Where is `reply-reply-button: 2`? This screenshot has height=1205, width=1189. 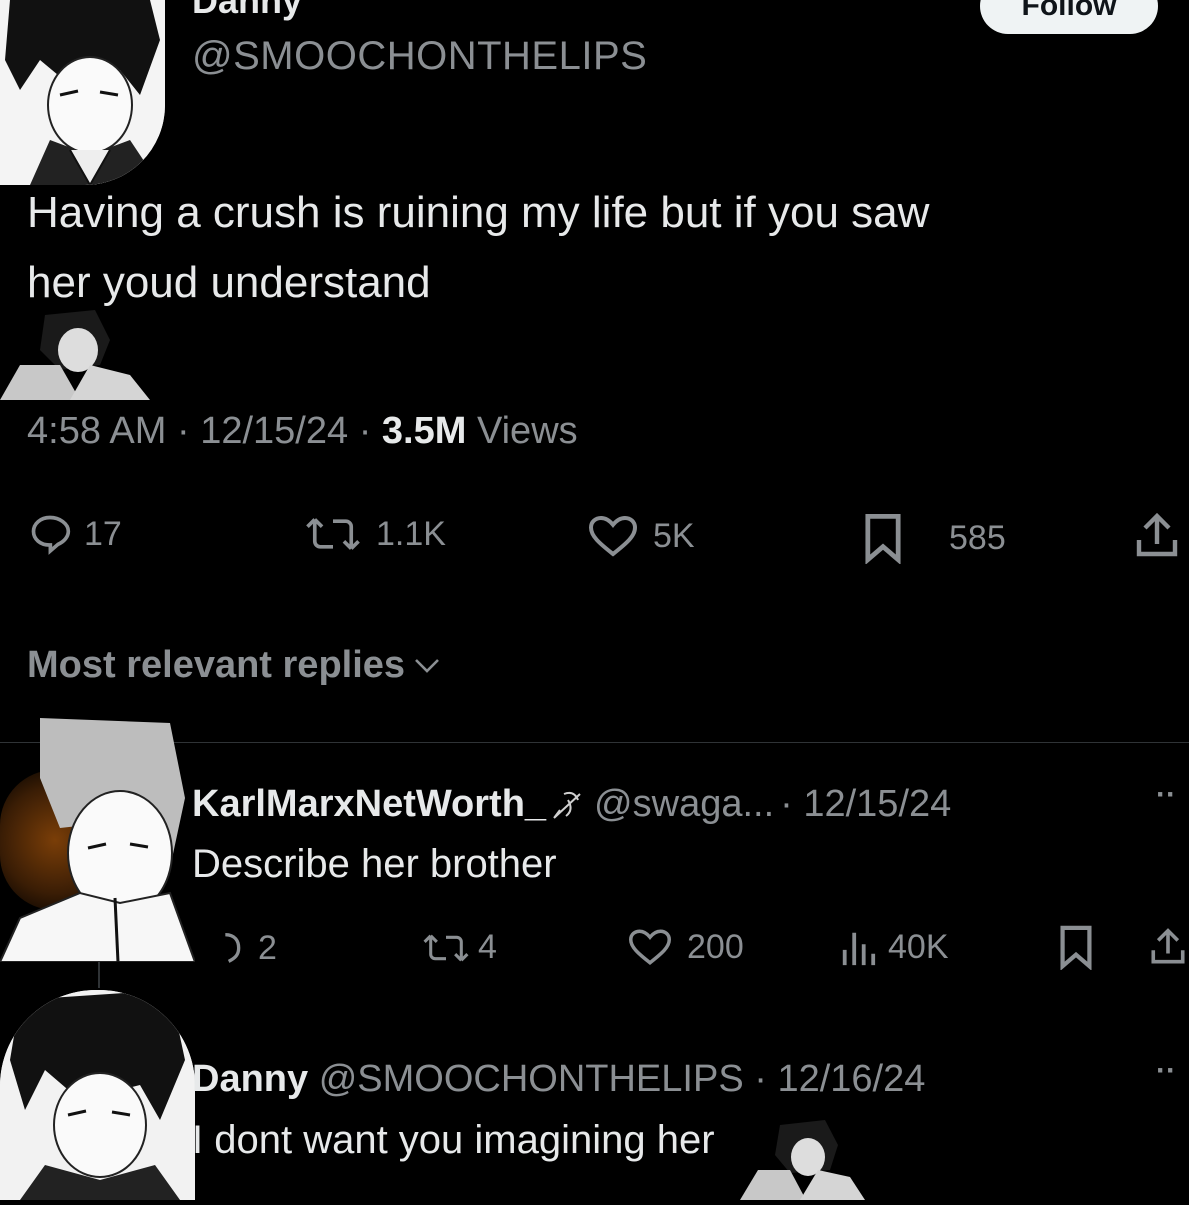 reply-reply-button: 2 is located at coordinates (248, 948).